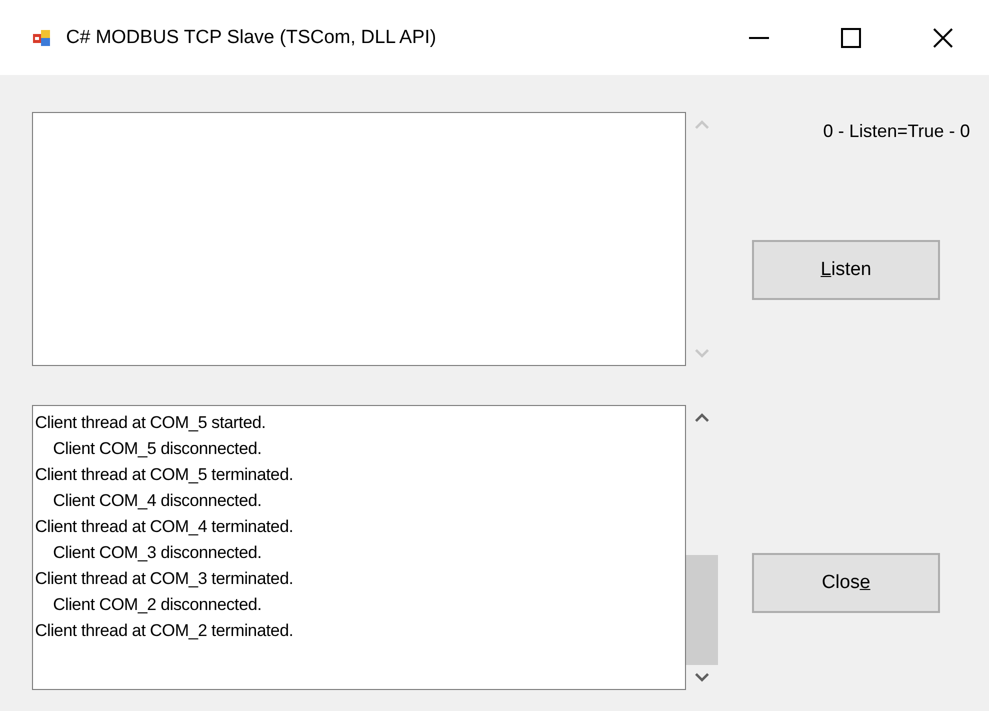 Image resolution: width=989 pixels, height=711 pixels. What do you see at coordinates (702, 417) in the screenshot?
I see `scroll-up-icon` at bounding box center [702, 417].